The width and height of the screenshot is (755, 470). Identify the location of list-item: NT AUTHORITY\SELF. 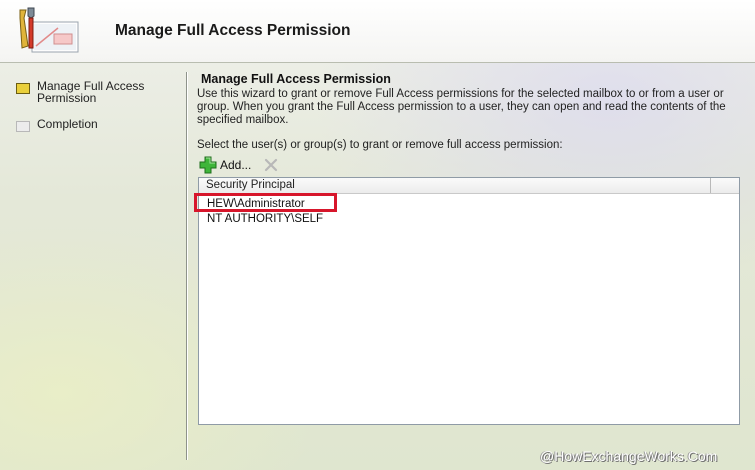
(469, 219).